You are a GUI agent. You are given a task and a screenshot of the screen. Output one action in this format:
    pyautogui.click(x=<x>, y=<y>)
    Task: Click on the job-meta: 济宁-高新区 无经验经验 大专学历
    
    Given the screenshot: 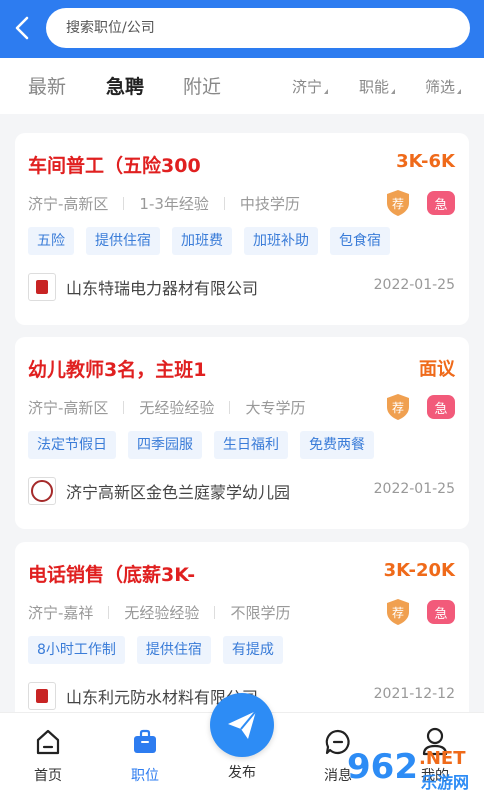 What is the action you would take?
    pyautogui.click(x=166, y=407)
    